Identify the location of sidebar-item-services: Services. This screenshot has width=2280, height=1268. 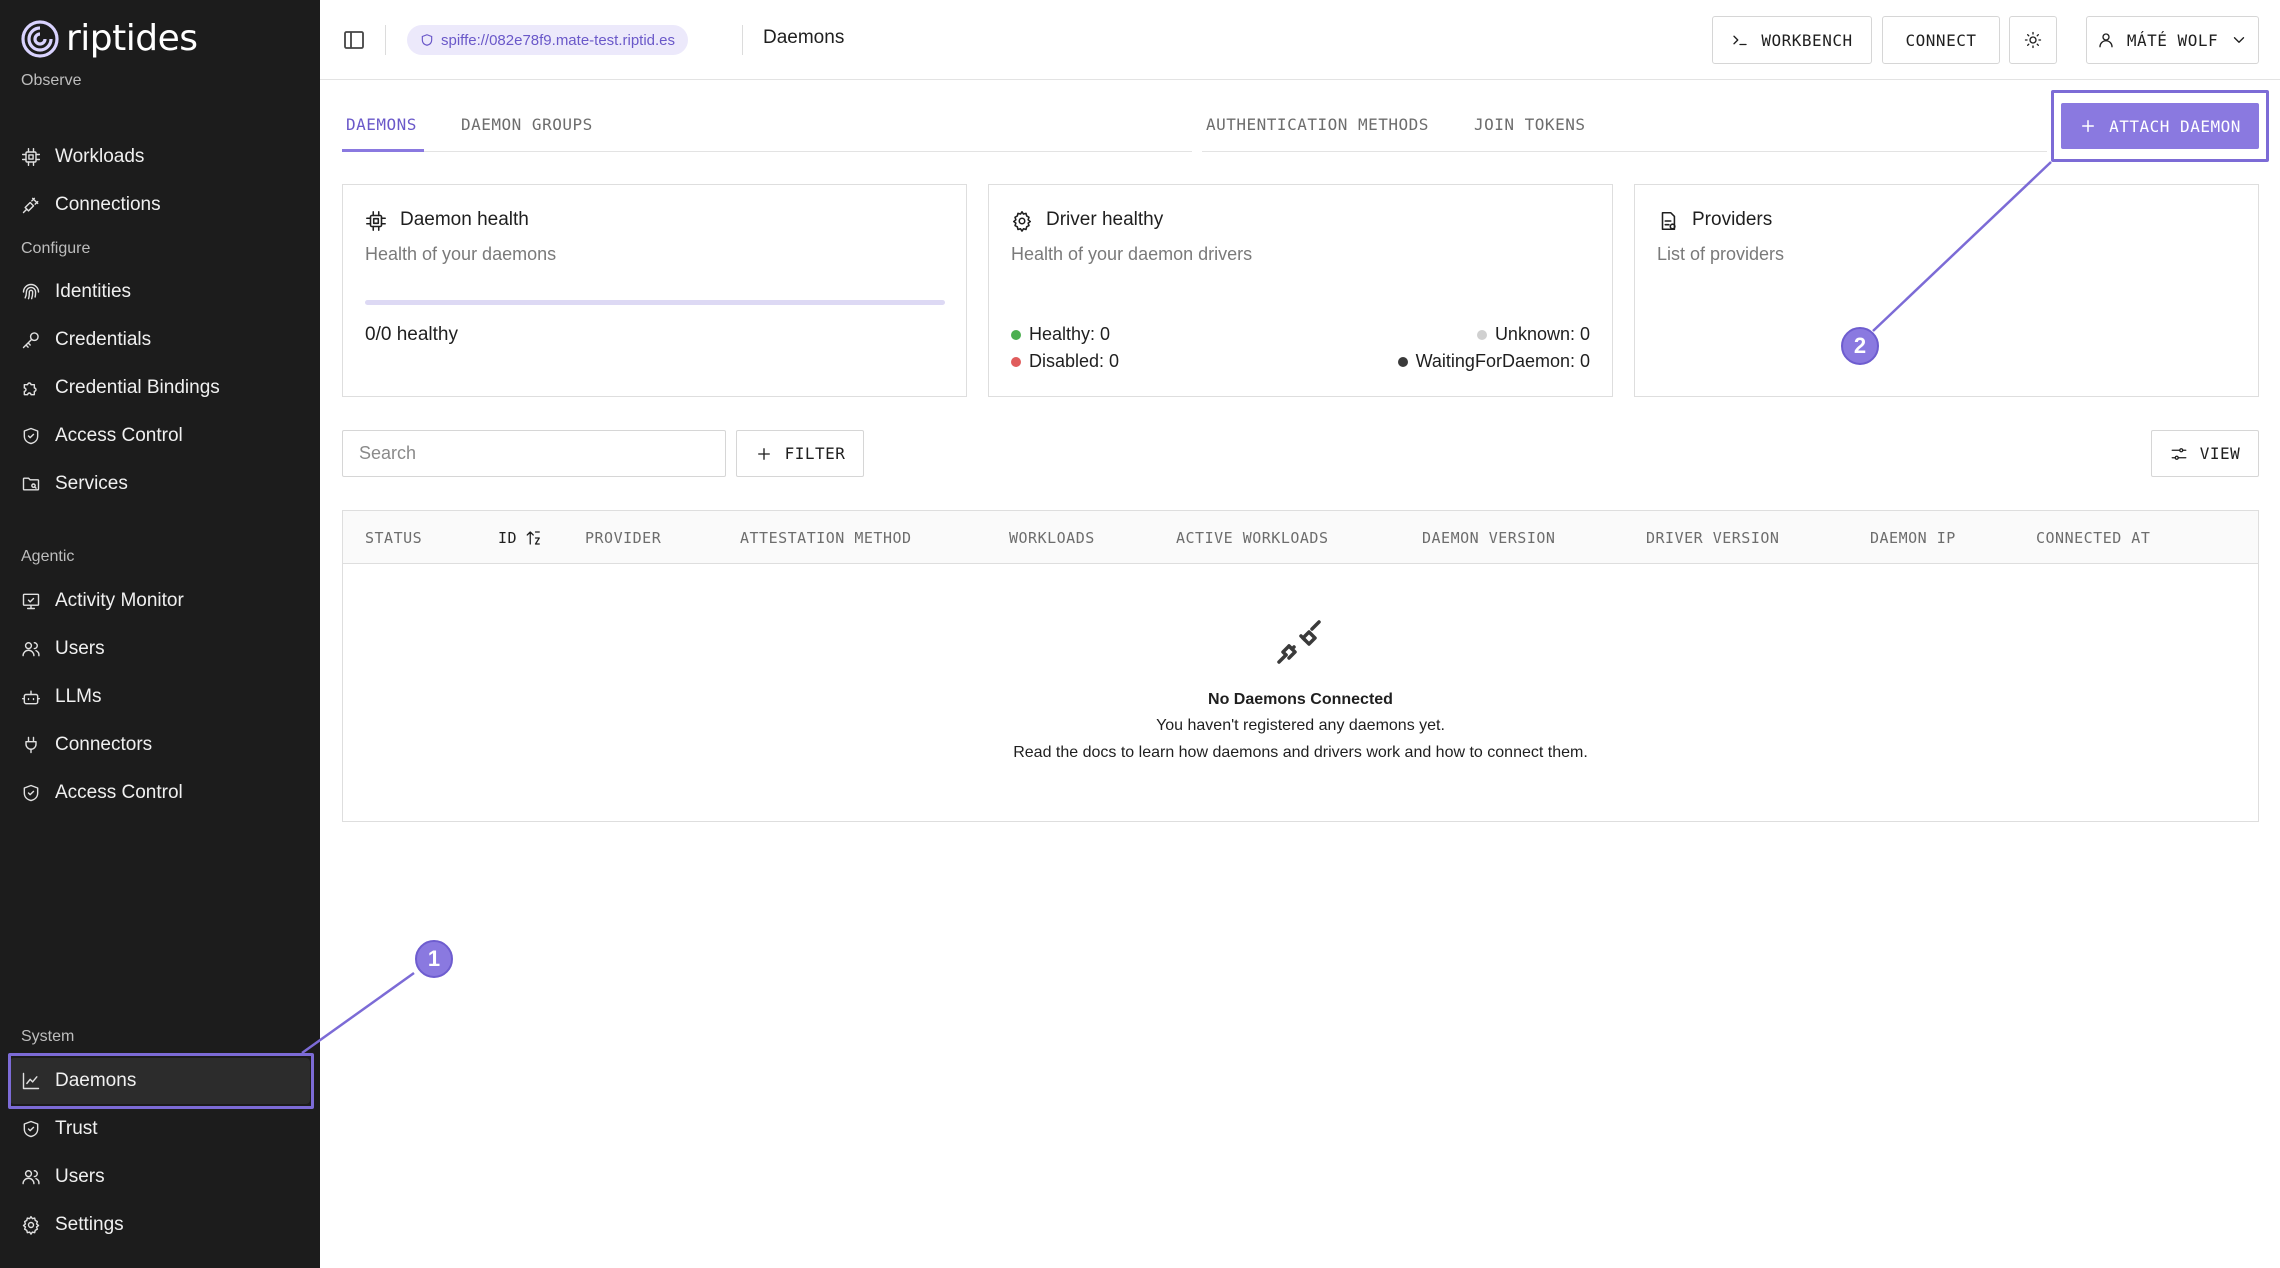
(160, 484).